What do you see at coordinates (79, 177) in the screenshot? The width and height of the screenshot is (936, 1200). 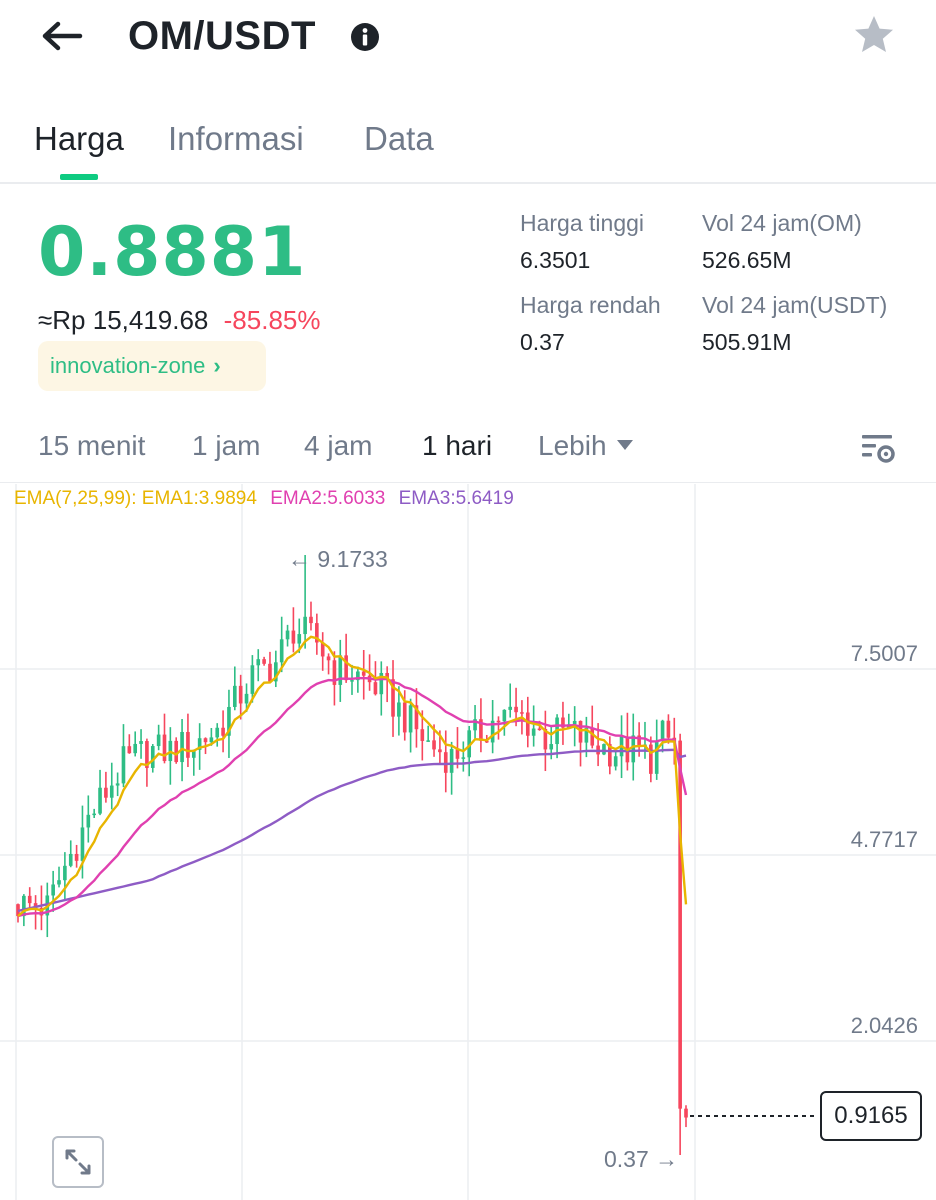 I see `active-tab-indicator` at bounding box center [79, 177].